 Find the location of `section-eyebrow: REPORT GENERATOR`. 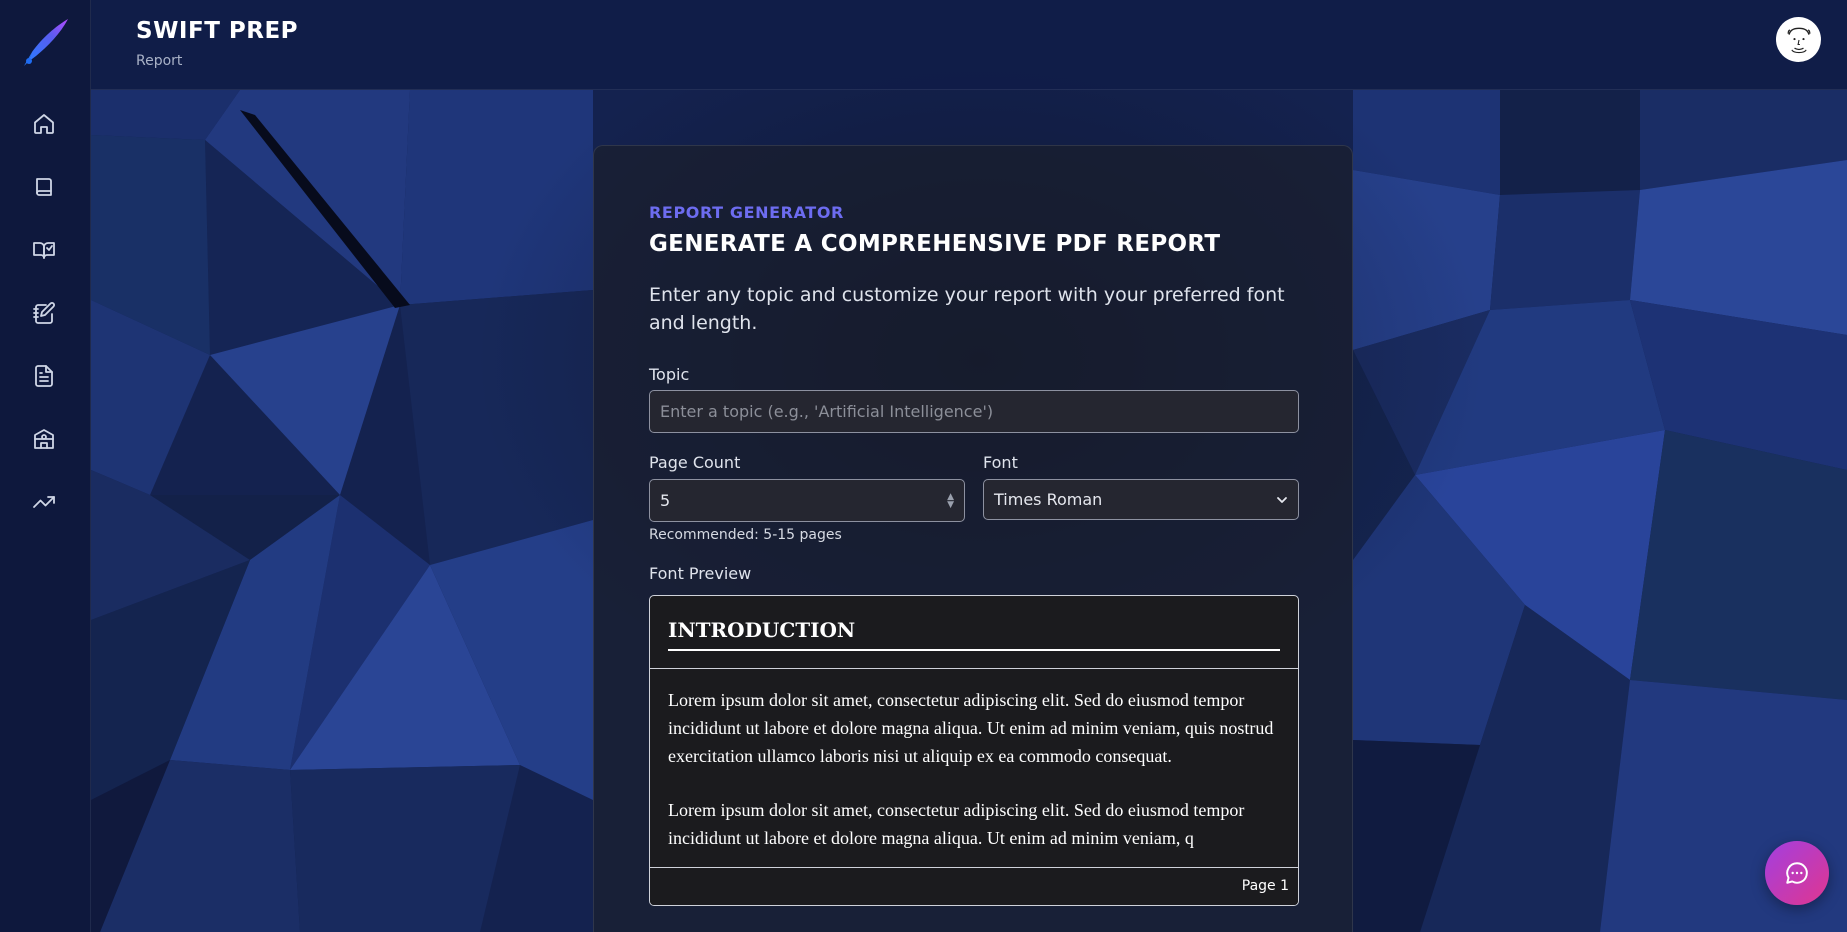

section-eyebrow: REPORT GENERATOR is located at coordinates (746, 212).